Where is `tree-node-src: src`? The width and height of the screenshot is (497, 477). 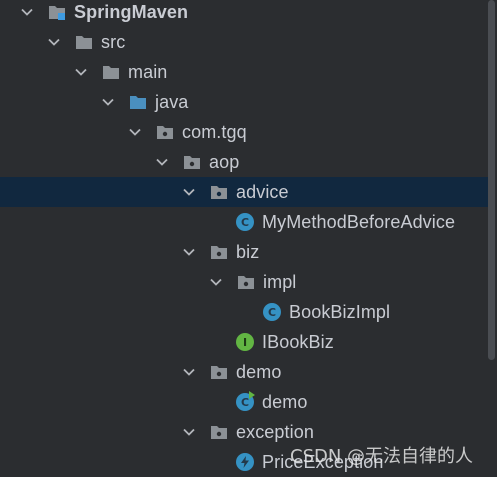
tree-node-src: src is located at coordinates (245, 42).